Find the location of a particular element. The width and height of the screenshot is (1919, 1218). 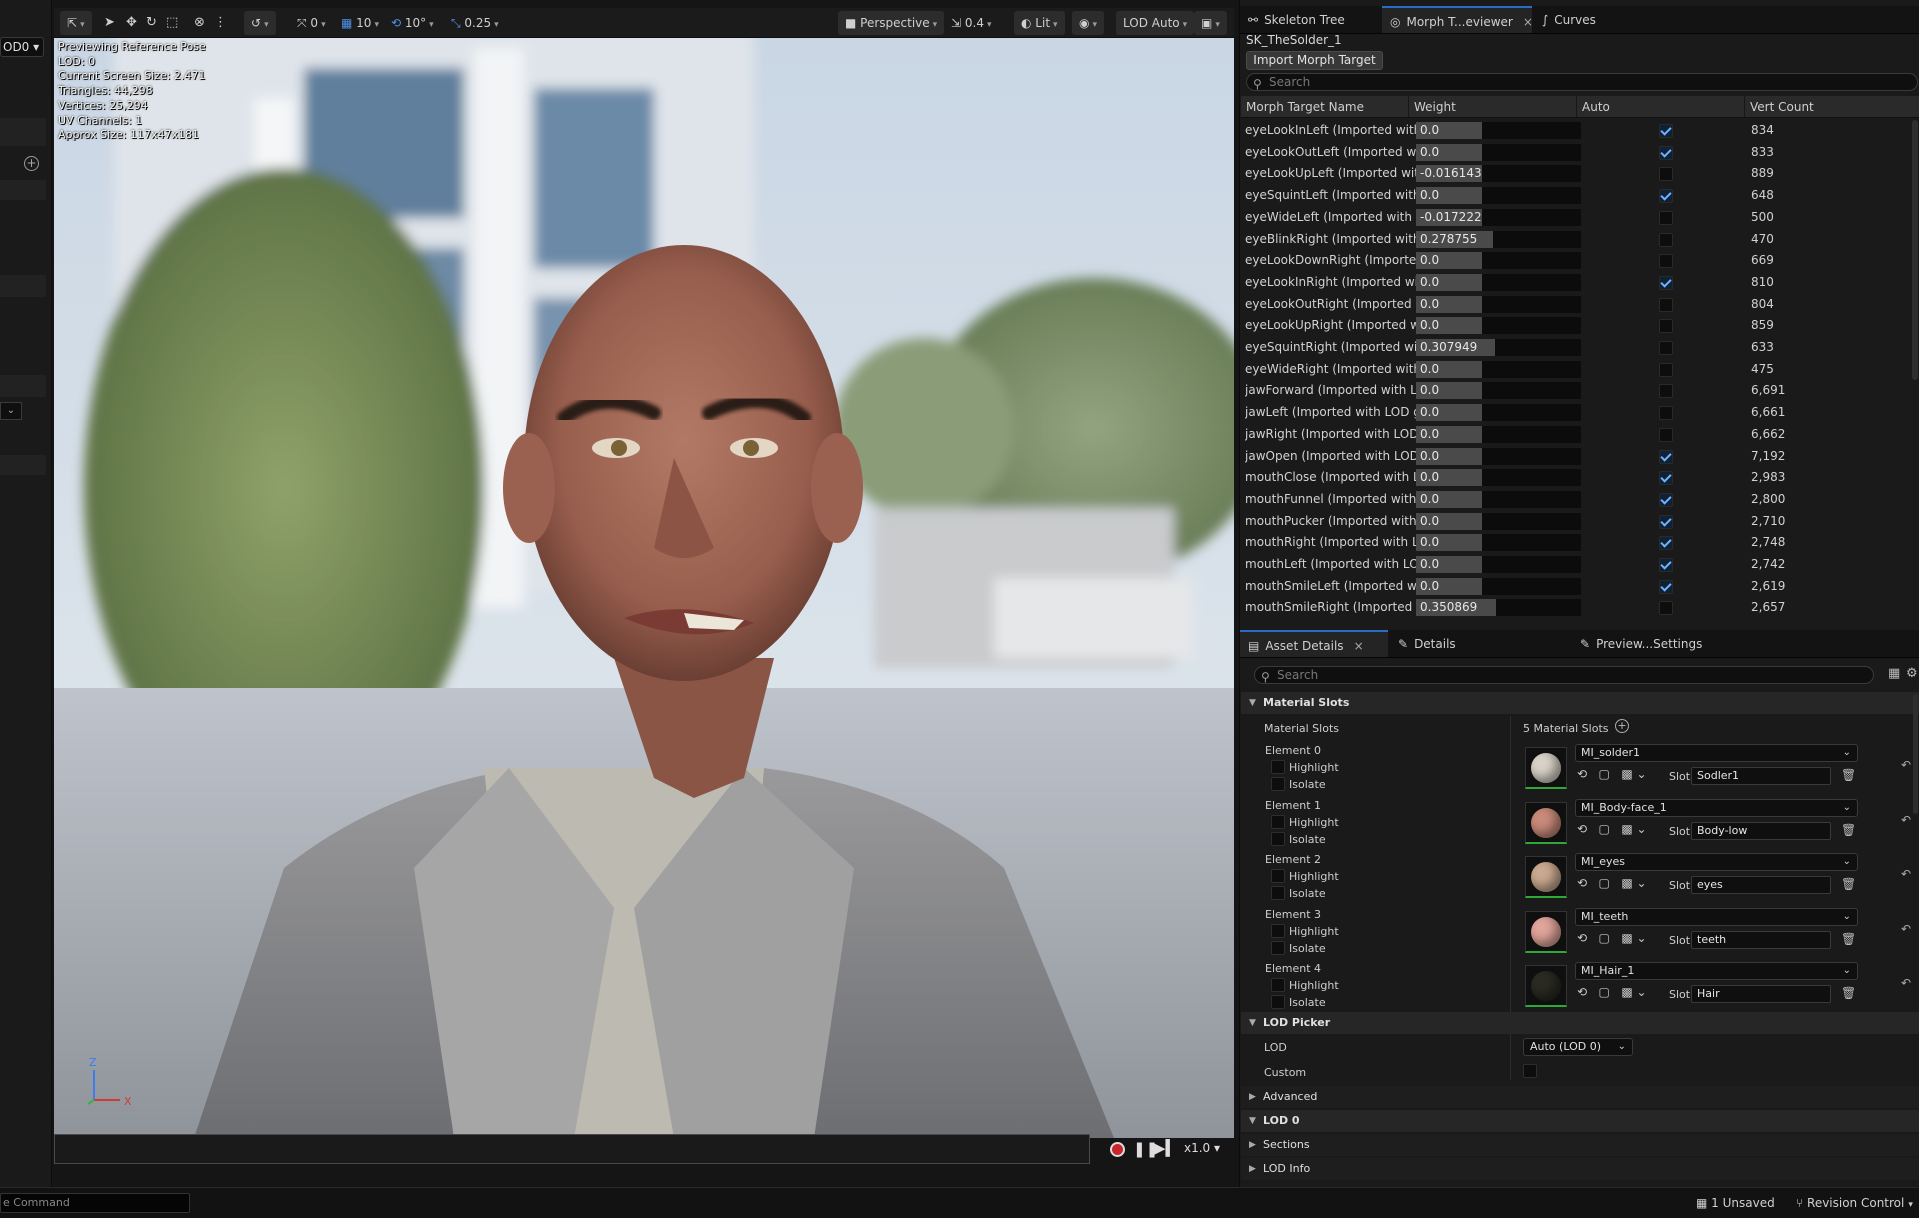

details-scrollbar is located at coordinates (1915, 754).